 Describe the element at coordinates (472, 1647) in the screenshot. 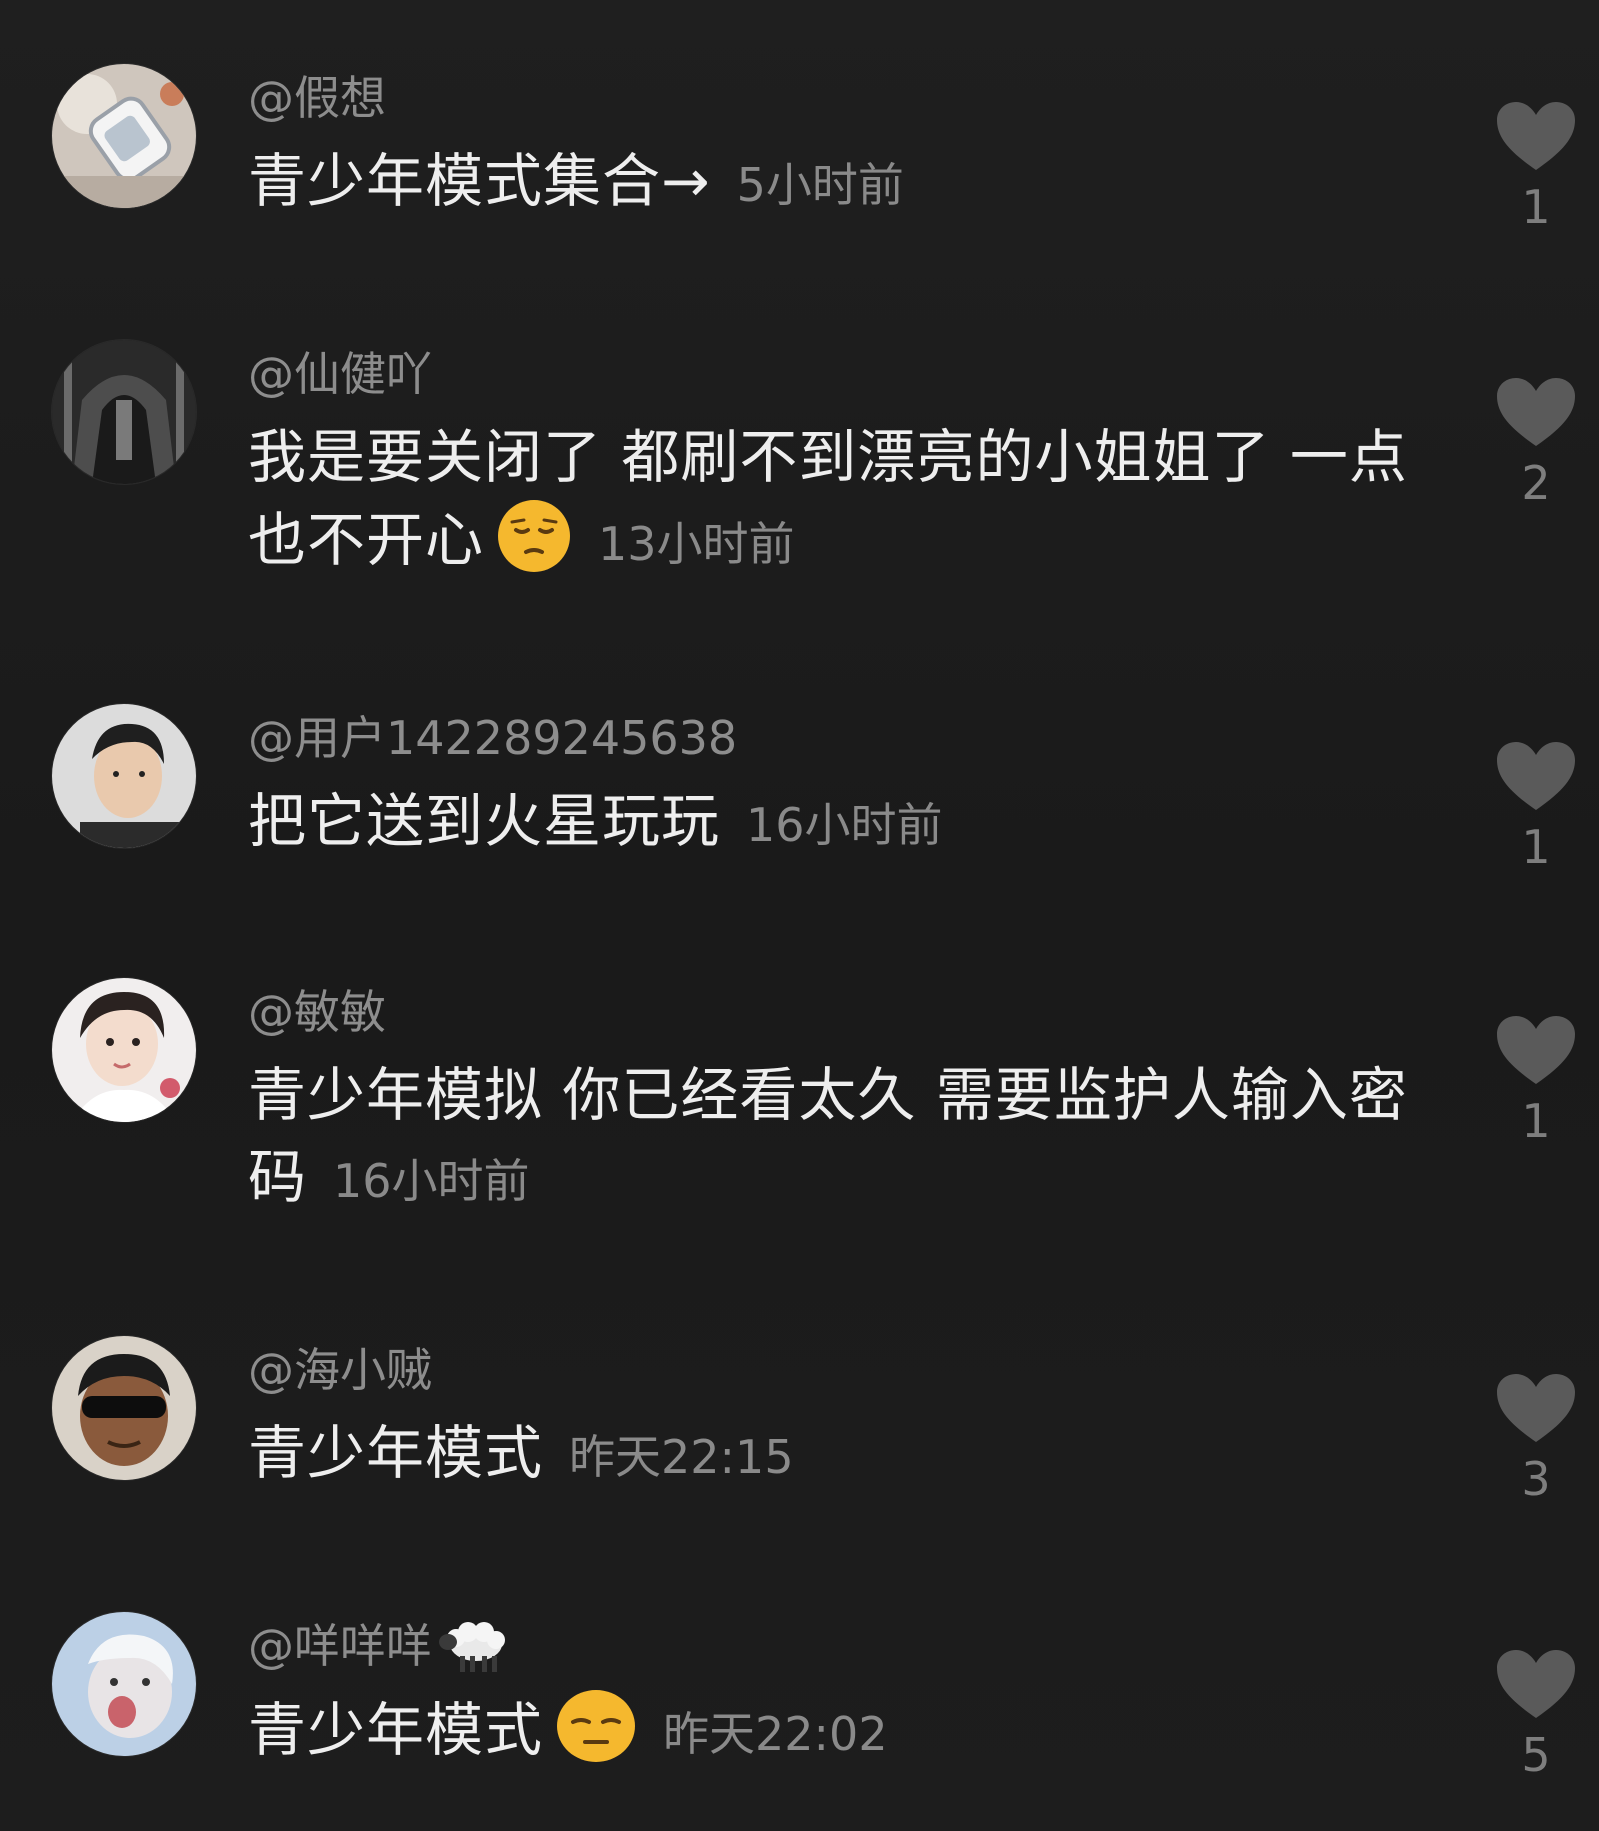

I see `sheep-icon` at that location.